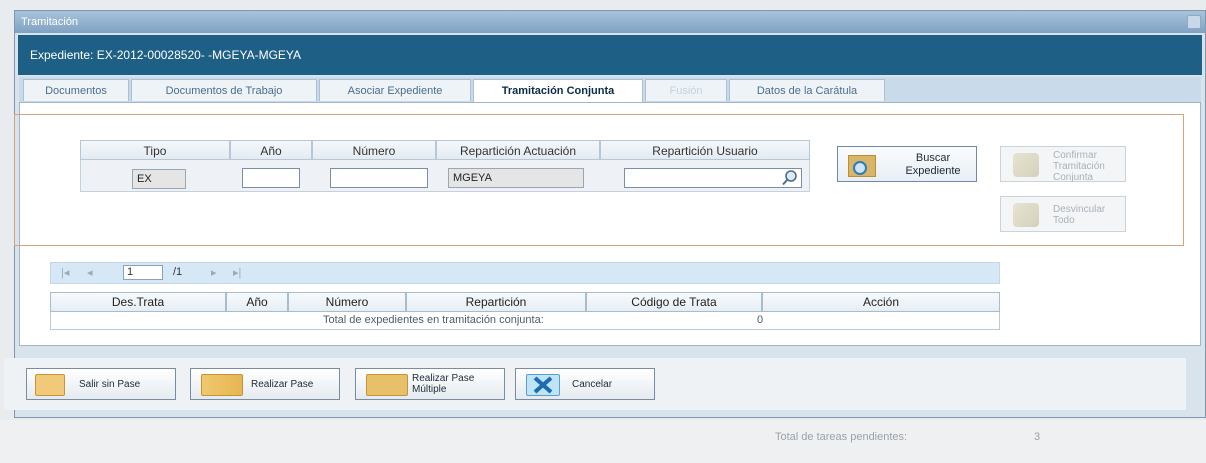  What do you see at coordinates (50, 385) in the screenshot?
I see `inbox-icon` at bounding box center [50, 385].